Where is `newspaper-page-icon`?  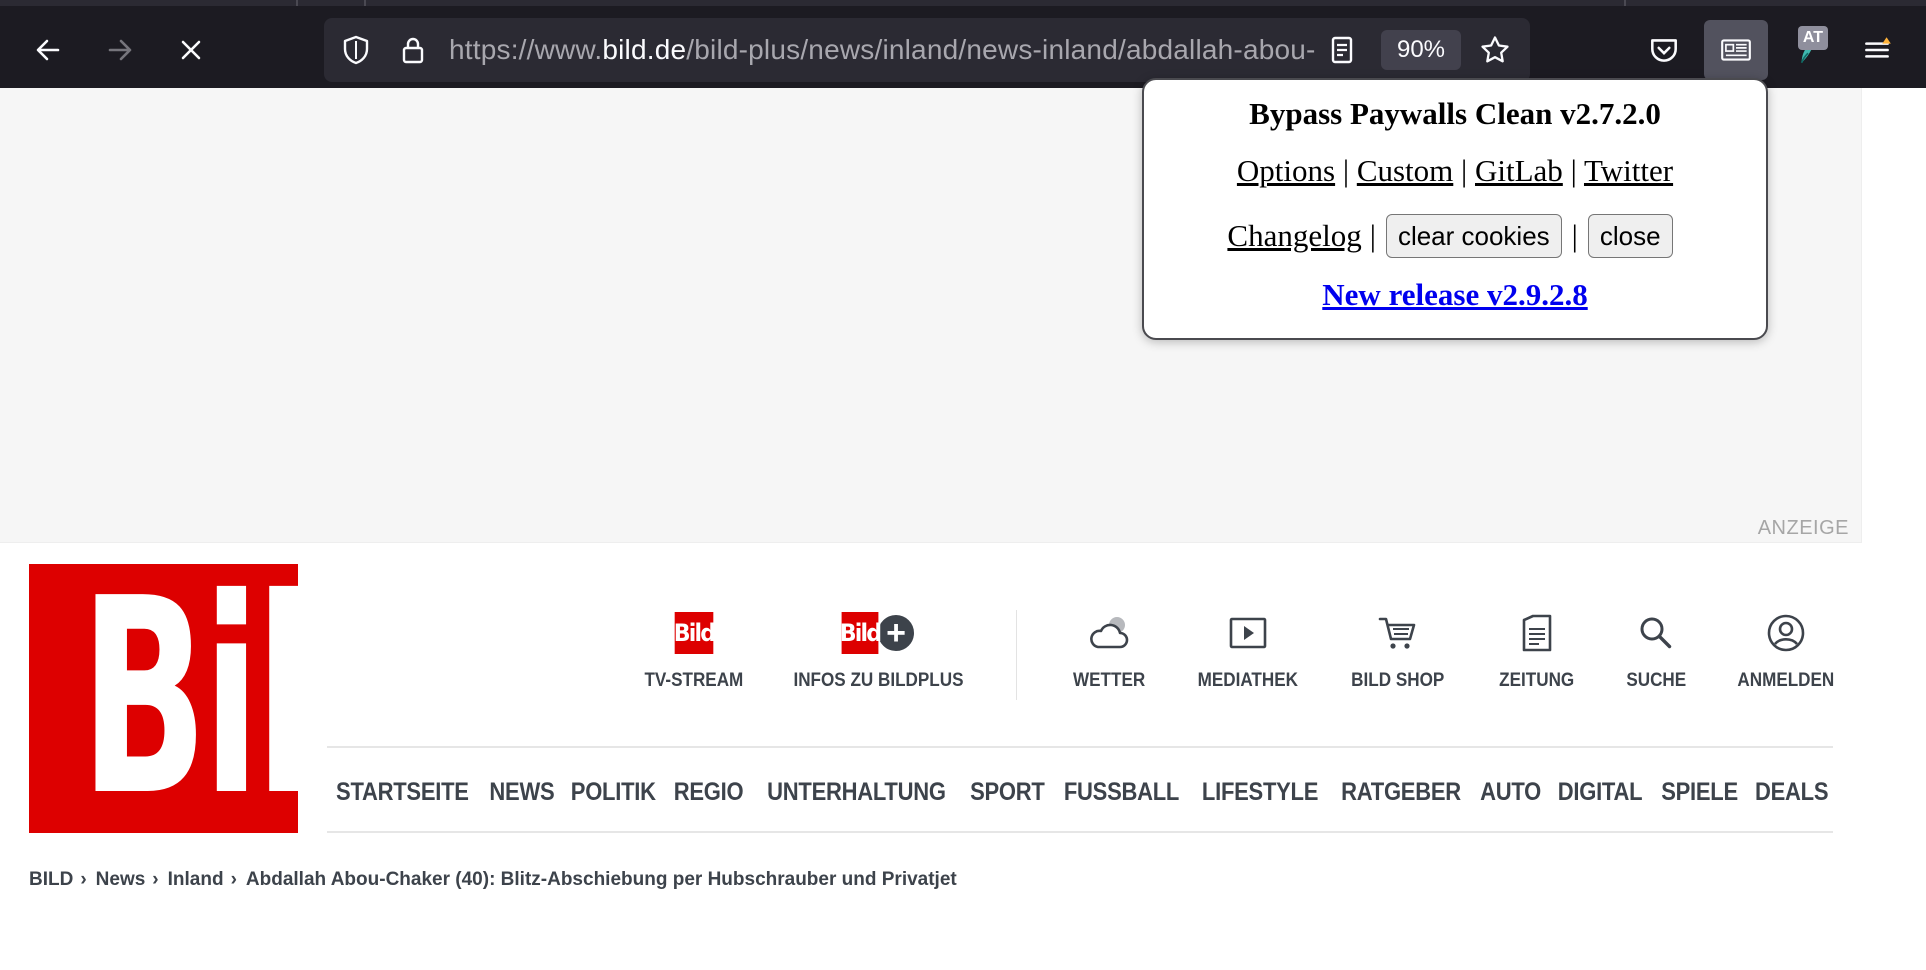 newspaper-page-icon is located at coordinates (1537, 633).